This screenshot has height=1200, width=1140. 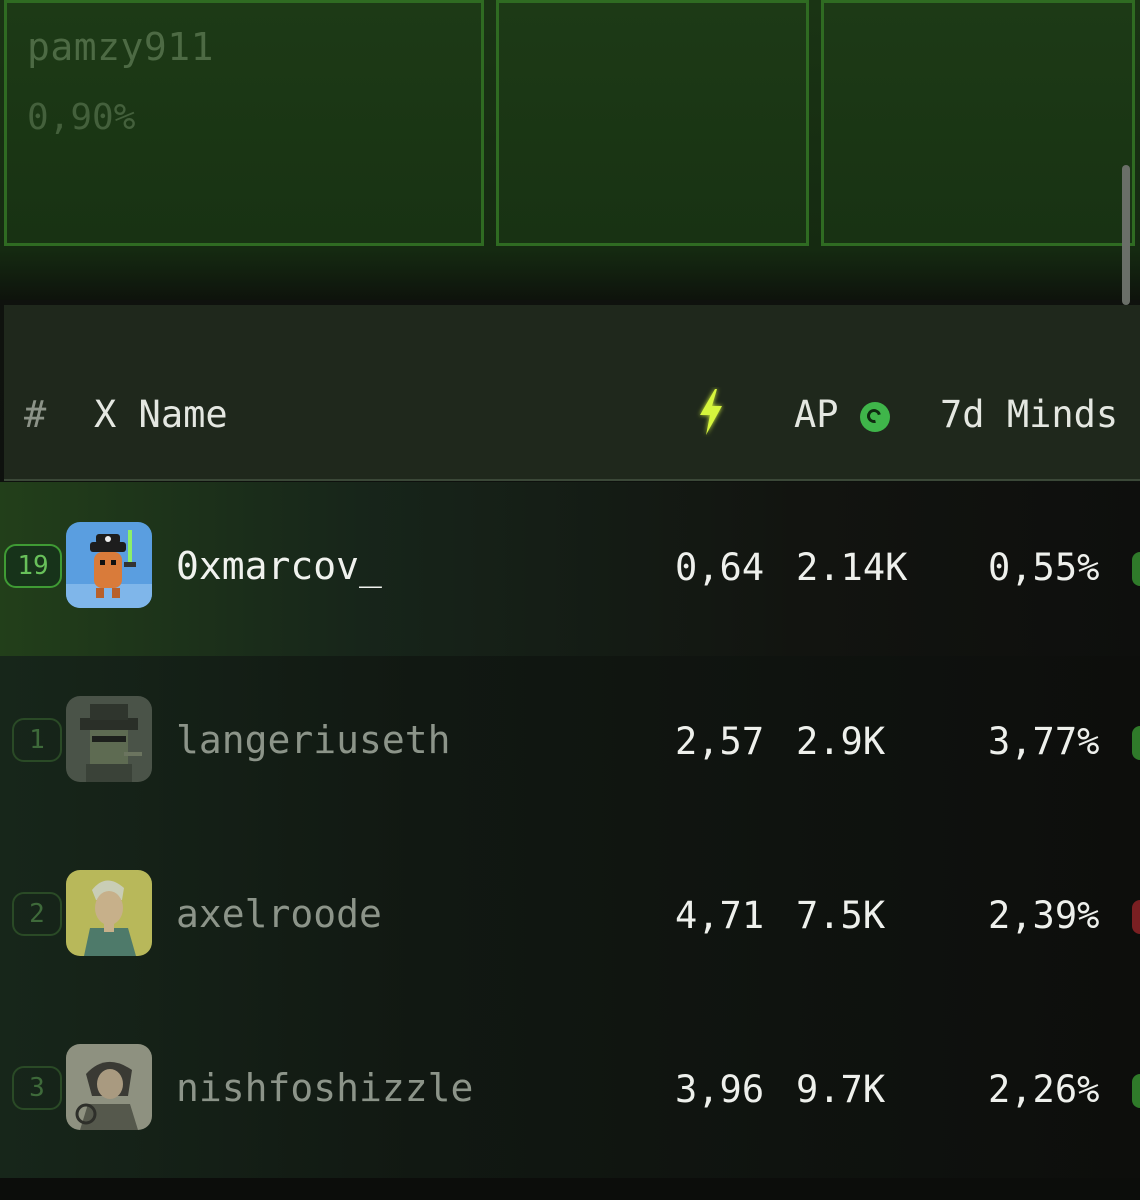 I want to click on column-header-ap: AP, so click(x=816, y=414).